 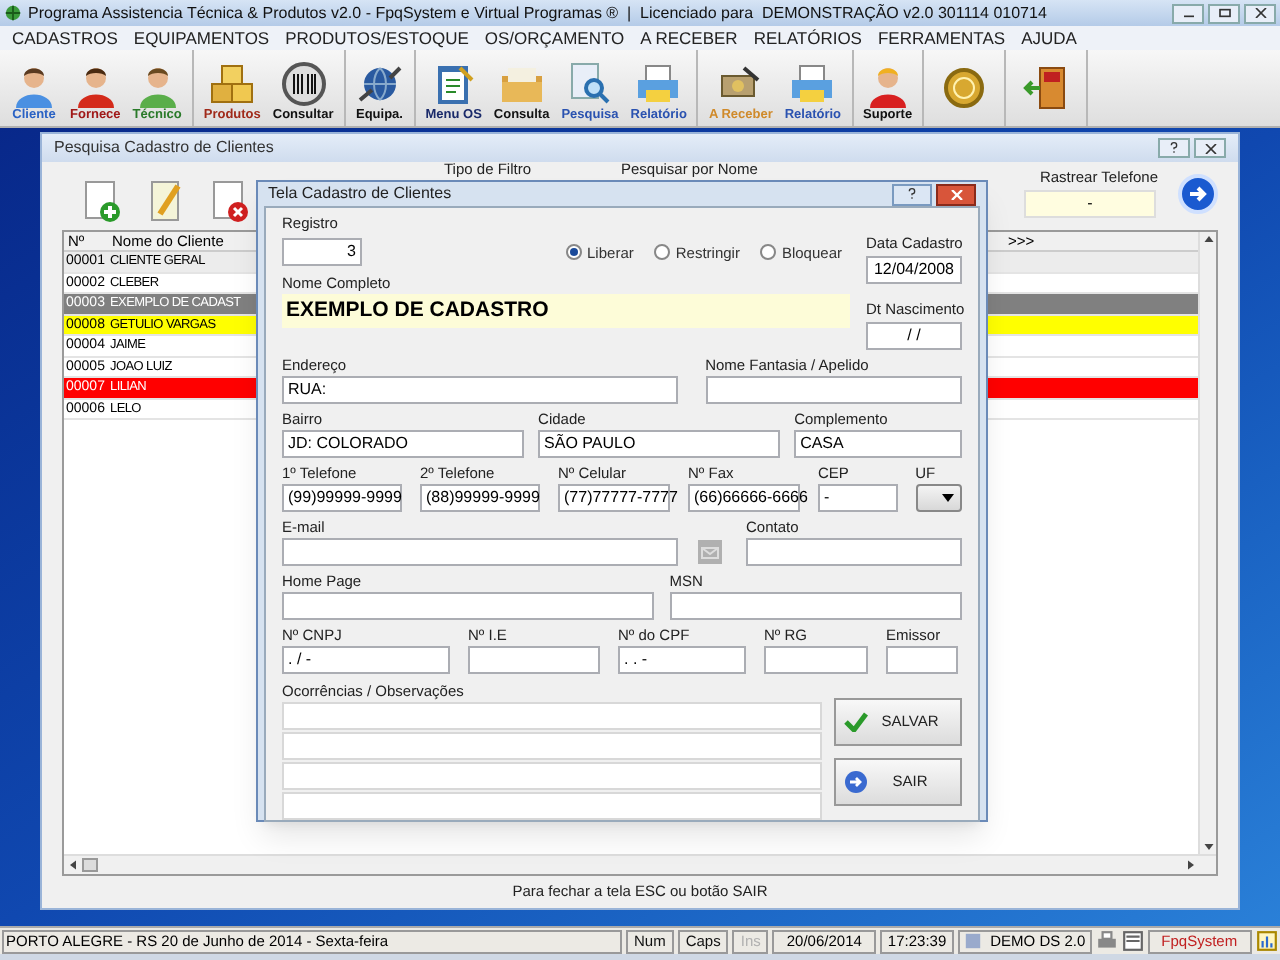 What do you see at coordinates (232, 84) in the screenshot?
I see `boxes-icon` at bounding box center [232, 84].